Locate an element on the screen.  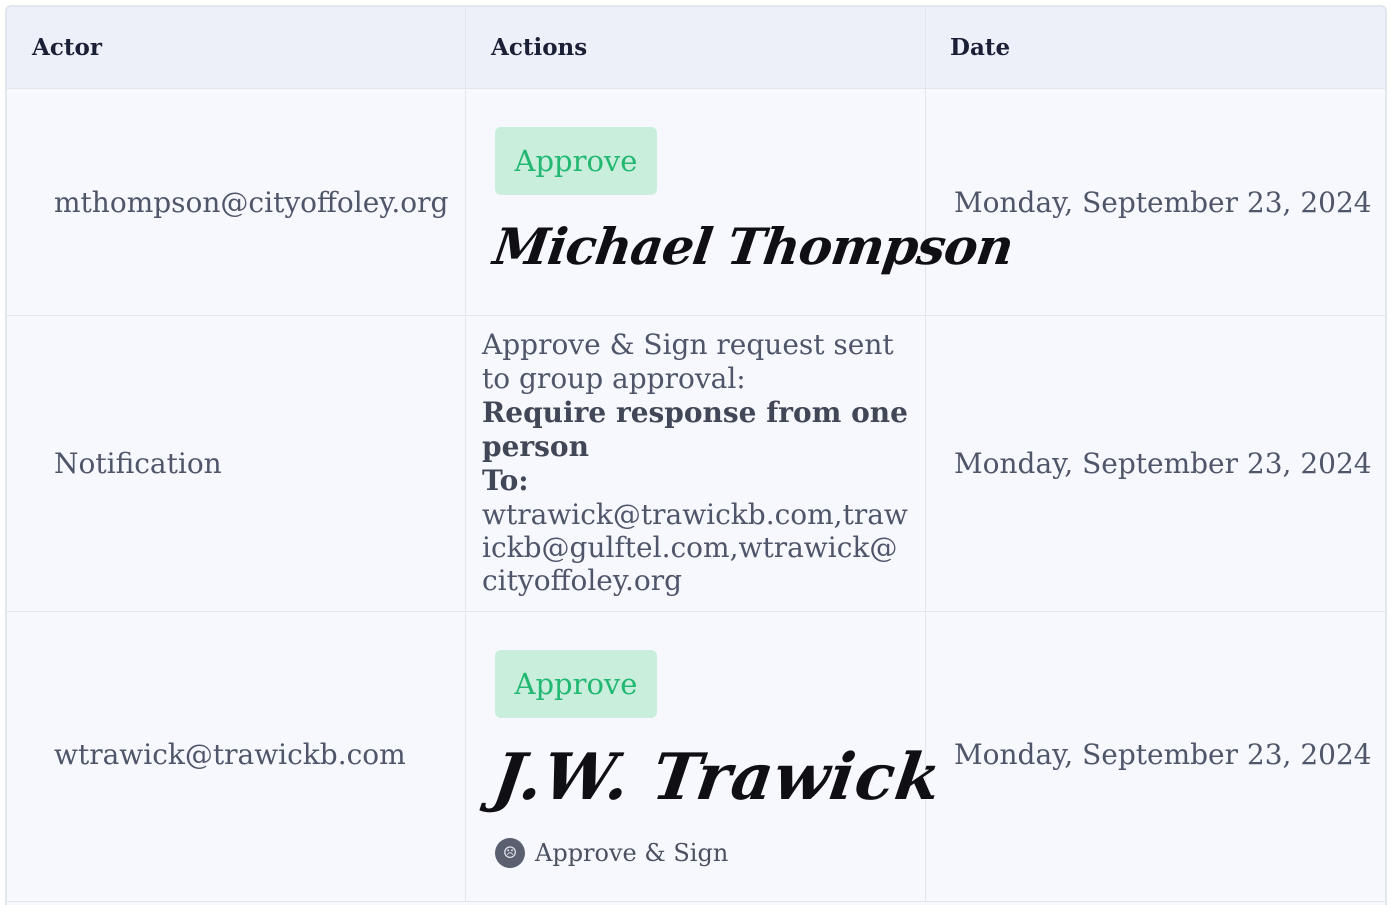
table-row-3-date: Monday, September 23, 2024 is located at coordinates (1155, 757).